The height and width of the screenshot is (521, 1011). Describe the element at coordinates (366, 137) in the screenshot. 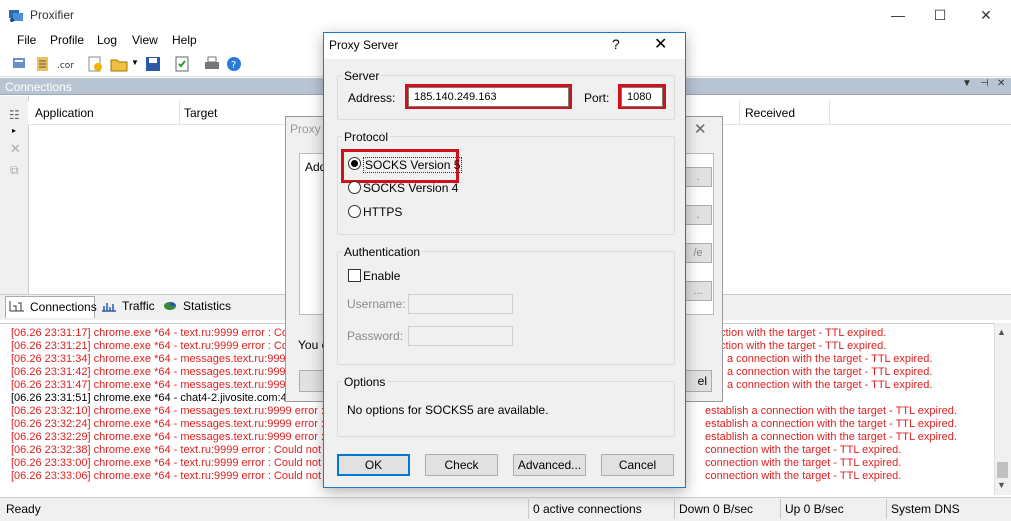

I see `protocol-group-label: Protocol` at that location.